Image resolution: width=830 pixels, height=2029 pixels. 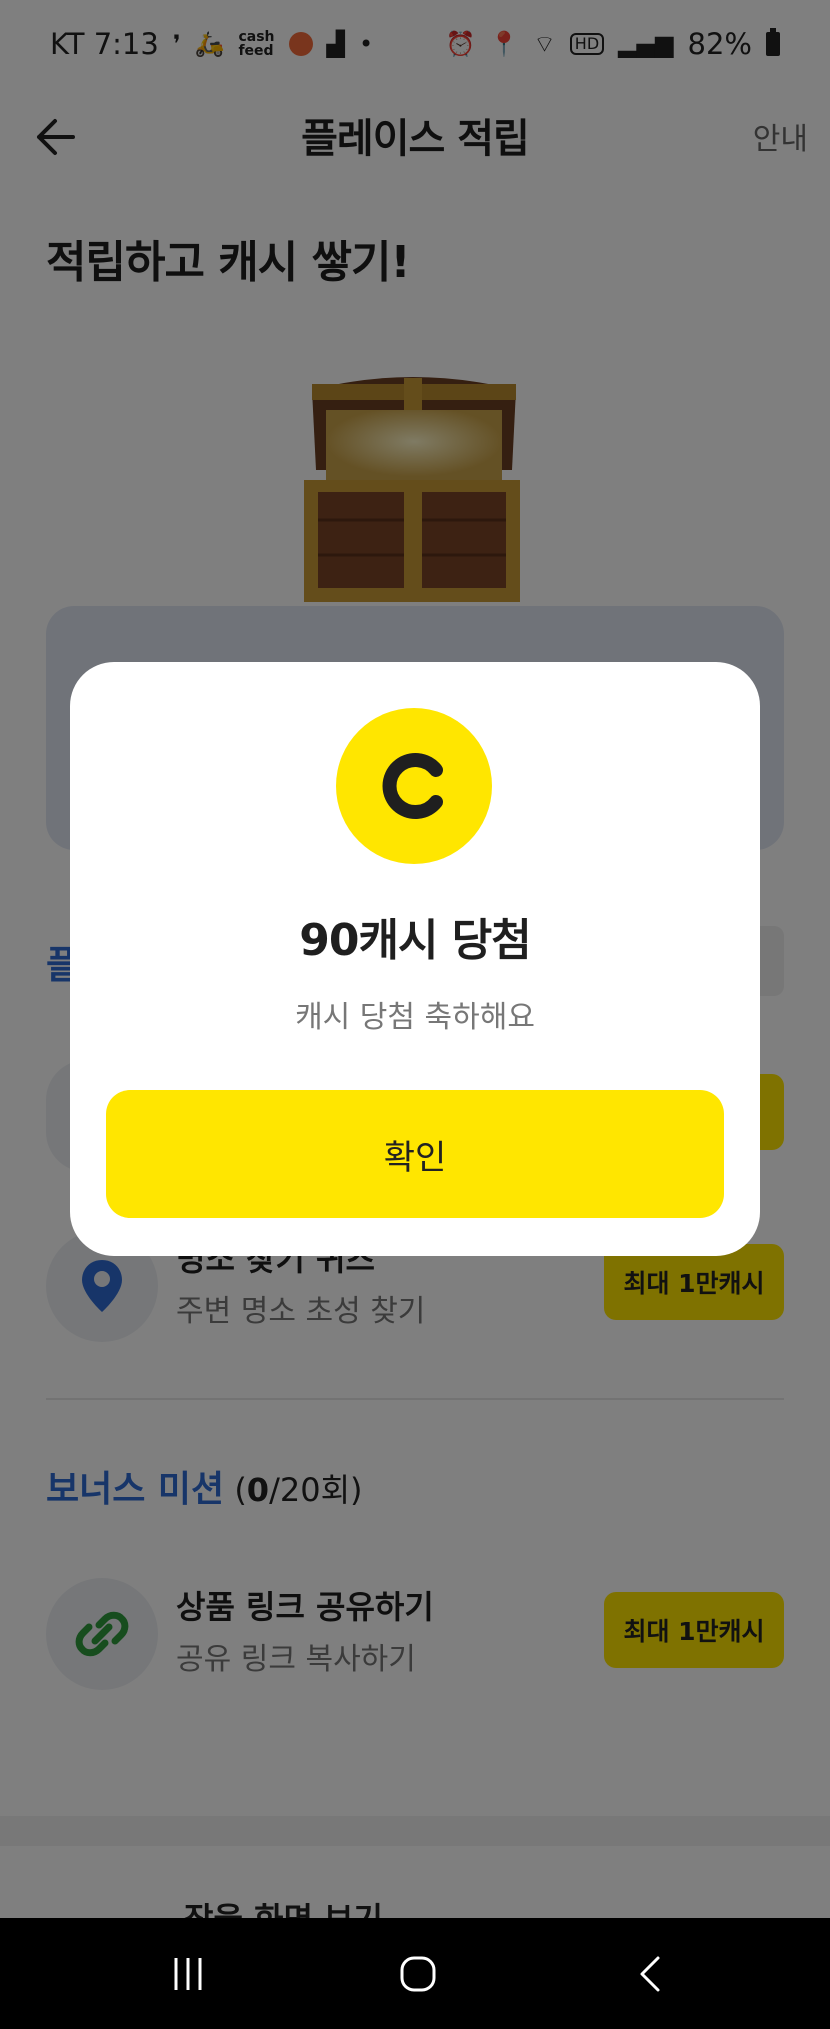 I want to click on recent-apps-button, so click(x=188, y=1973).